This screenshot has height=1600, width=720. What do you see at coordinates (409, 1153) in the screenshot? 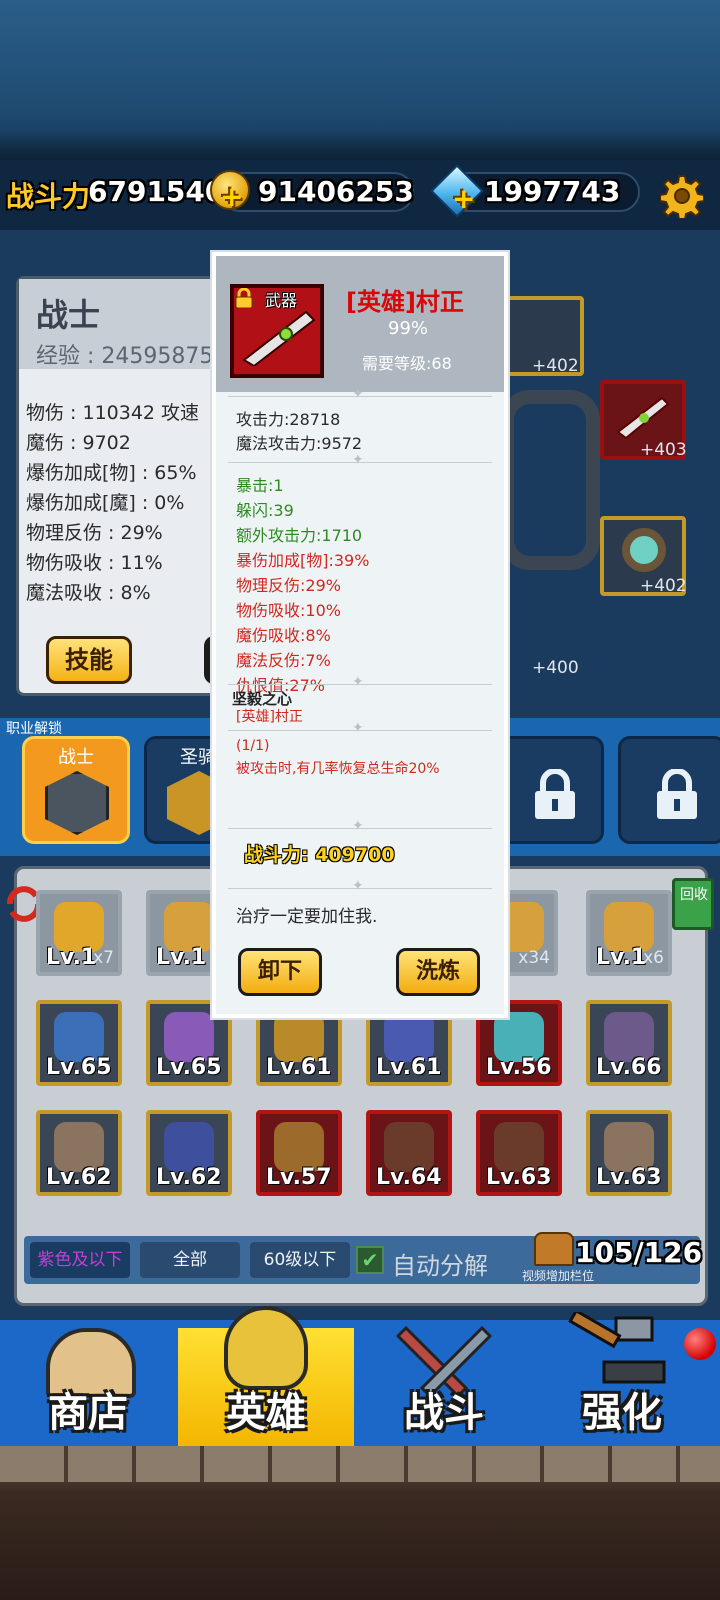
I see `inventory-item: Lv.64` at bounding box center [409, 1153].